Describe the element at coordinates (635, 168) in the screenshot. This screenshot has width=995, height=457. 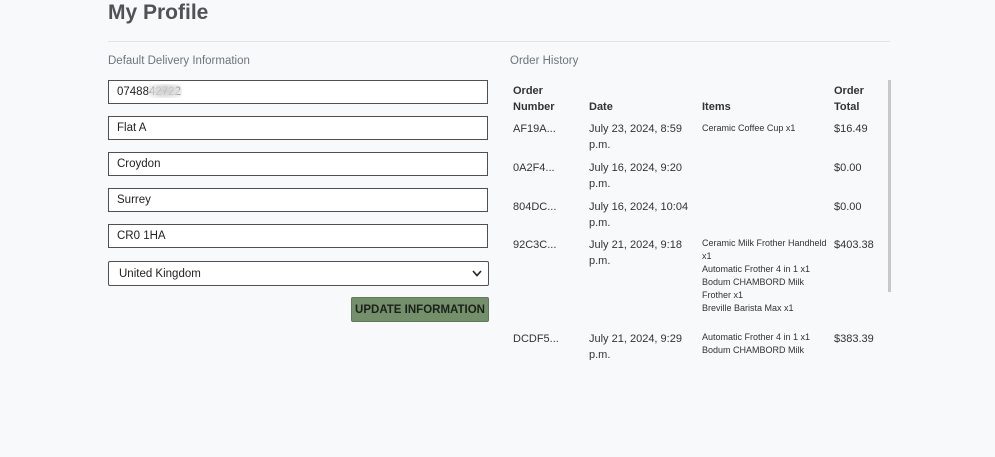
I see `order-date-line1: July 16, 2024, 9:20` at that location.